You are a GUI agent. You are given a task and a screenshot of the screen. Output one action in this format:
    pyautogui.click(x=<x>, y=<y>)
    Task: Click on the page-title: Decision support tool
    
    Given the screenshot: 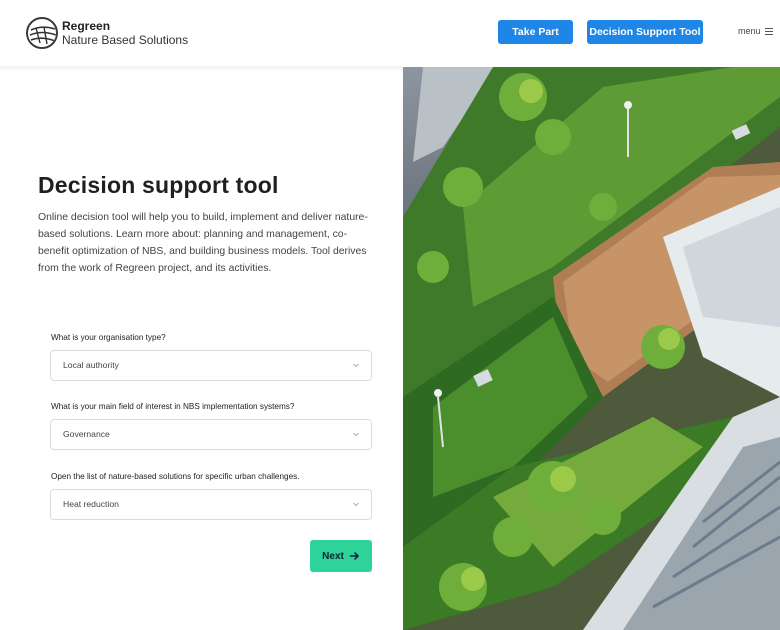 What is the action you would take?
    pyautogui.click(x=158, y=185)
    